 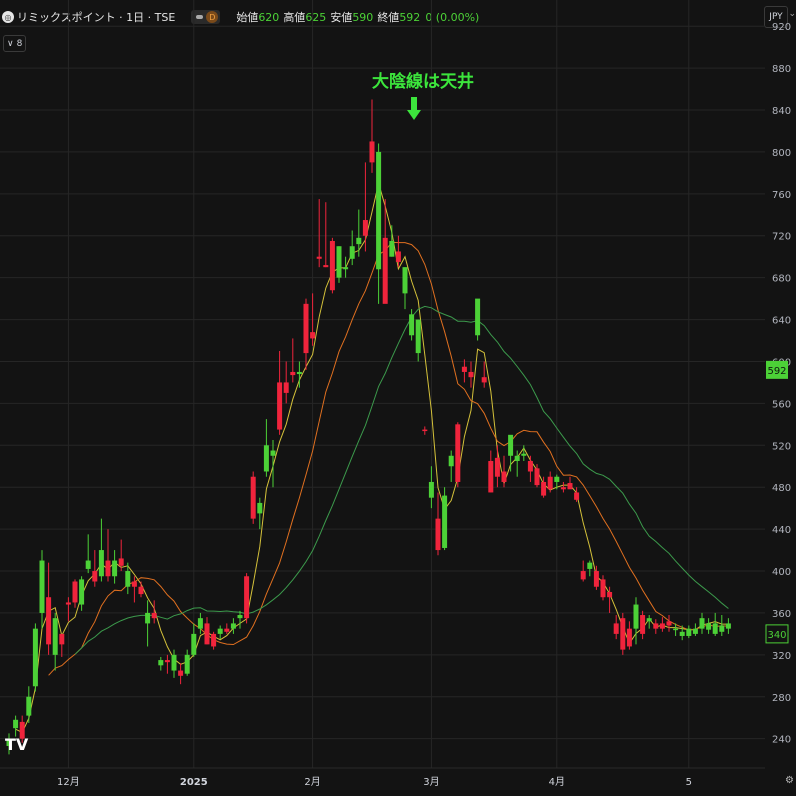 What do you see at coordinates (414, 115) in the screenshot?
I see `annotation-arrow-head` at bounding box center [414, 115].